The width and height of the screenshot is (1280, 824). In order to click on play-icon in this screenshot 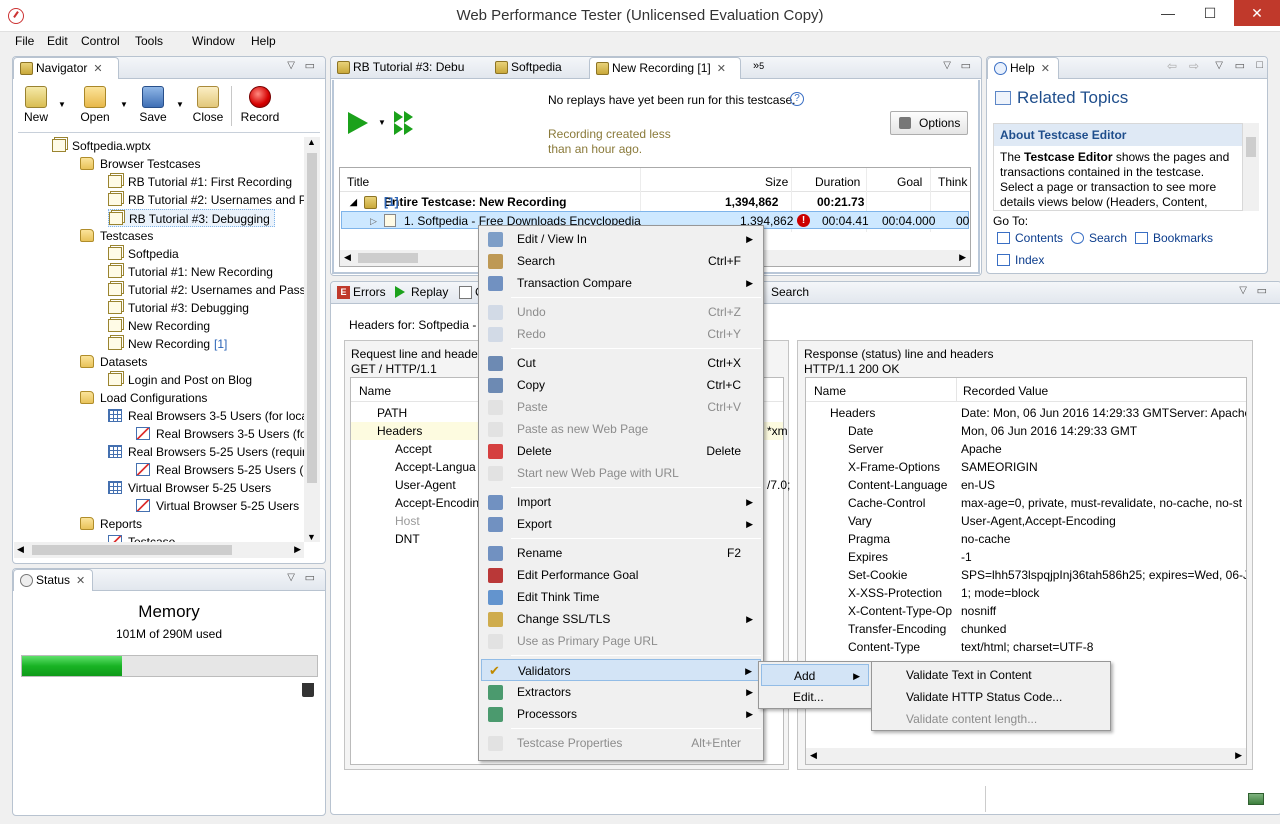, I will do `click(358, 123)`.